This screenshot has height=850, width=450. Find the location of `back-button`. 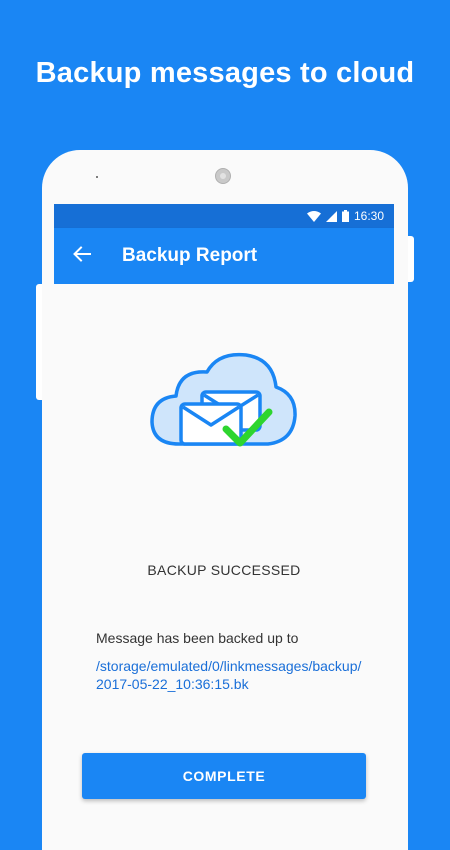

back-button is located at coordinates (82, 256).